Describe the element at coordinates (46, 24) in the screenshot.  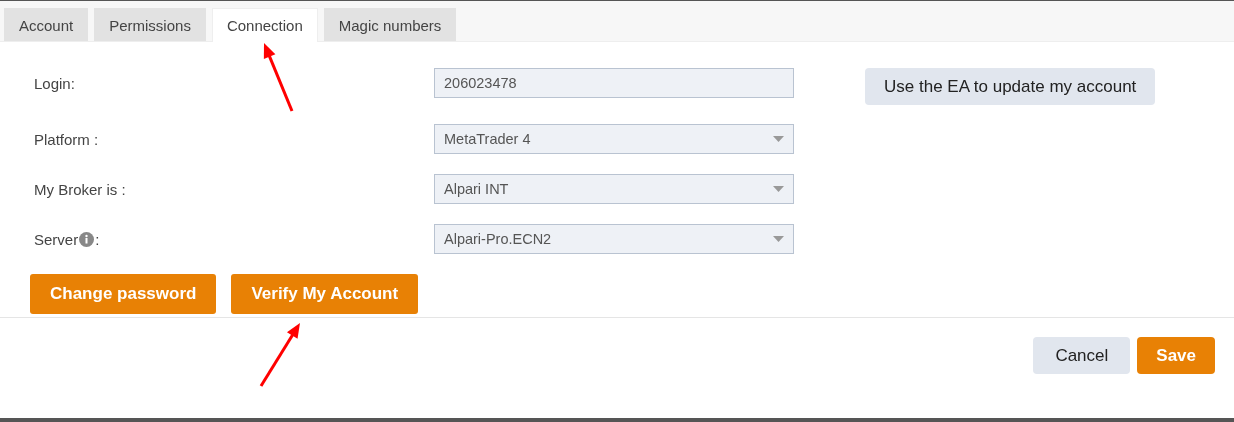
I see `tab: Account` at that location.